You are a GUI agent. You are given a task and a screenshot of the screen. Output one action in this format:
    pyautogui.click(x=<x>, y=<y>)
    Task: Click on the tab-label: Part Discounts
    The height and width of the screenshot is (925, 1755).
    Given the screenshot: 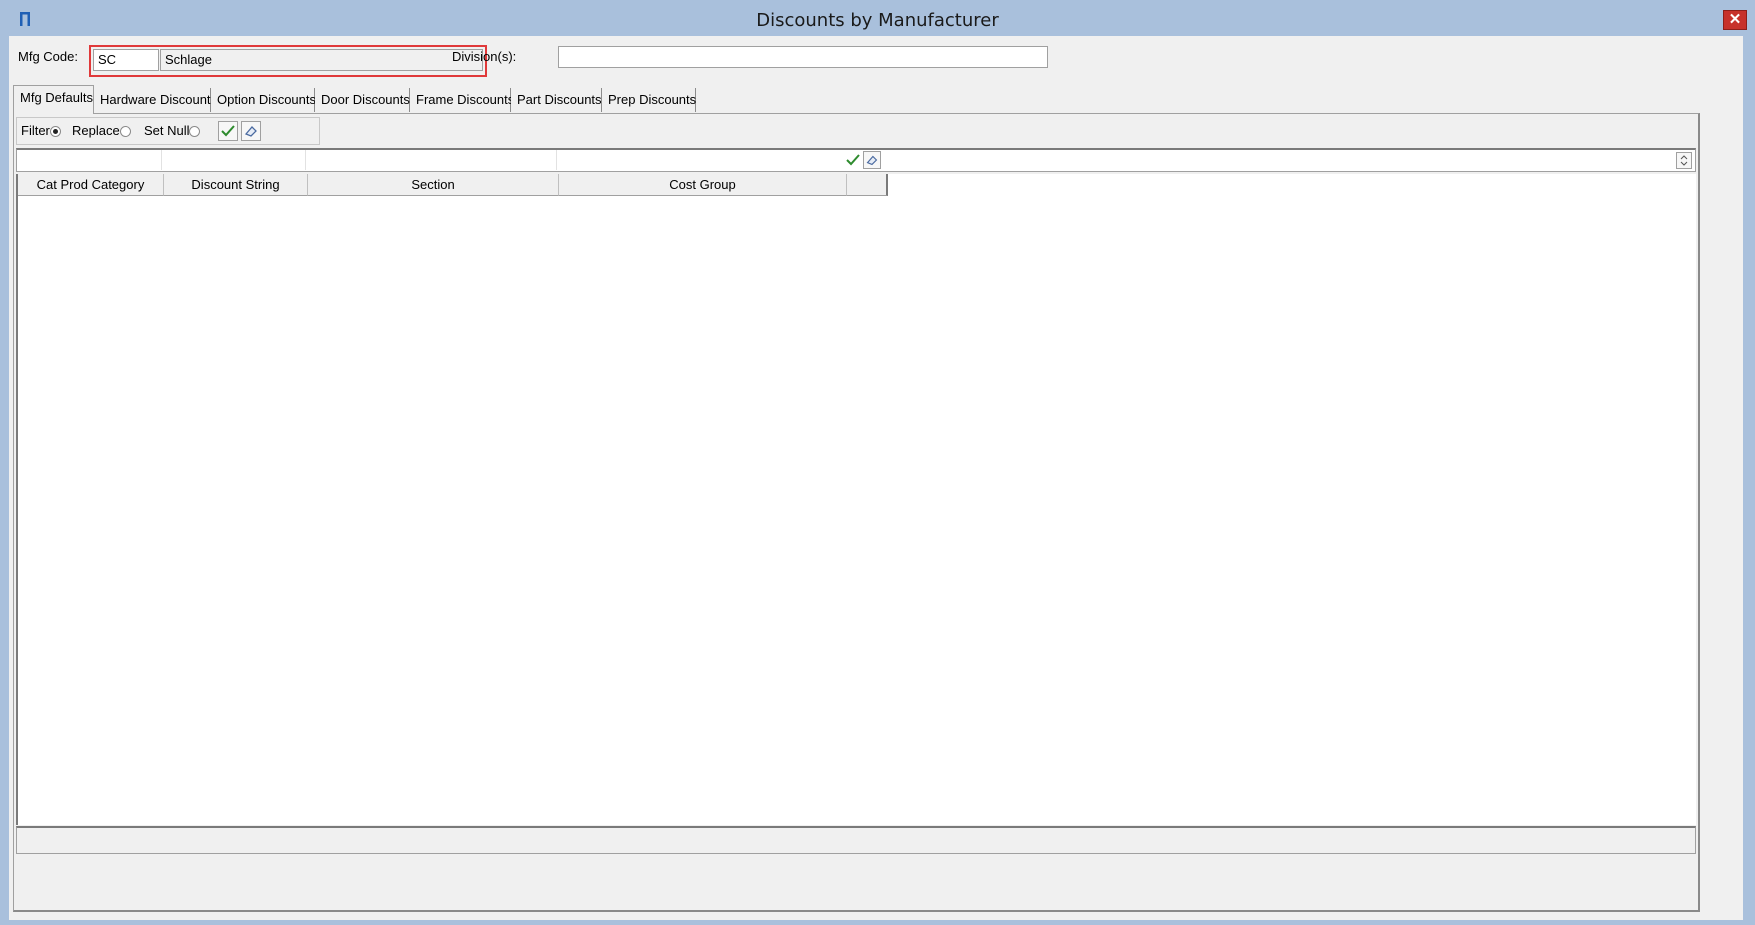 What is the action you would take?
    pyautogui.click(x=559, y=99)
    